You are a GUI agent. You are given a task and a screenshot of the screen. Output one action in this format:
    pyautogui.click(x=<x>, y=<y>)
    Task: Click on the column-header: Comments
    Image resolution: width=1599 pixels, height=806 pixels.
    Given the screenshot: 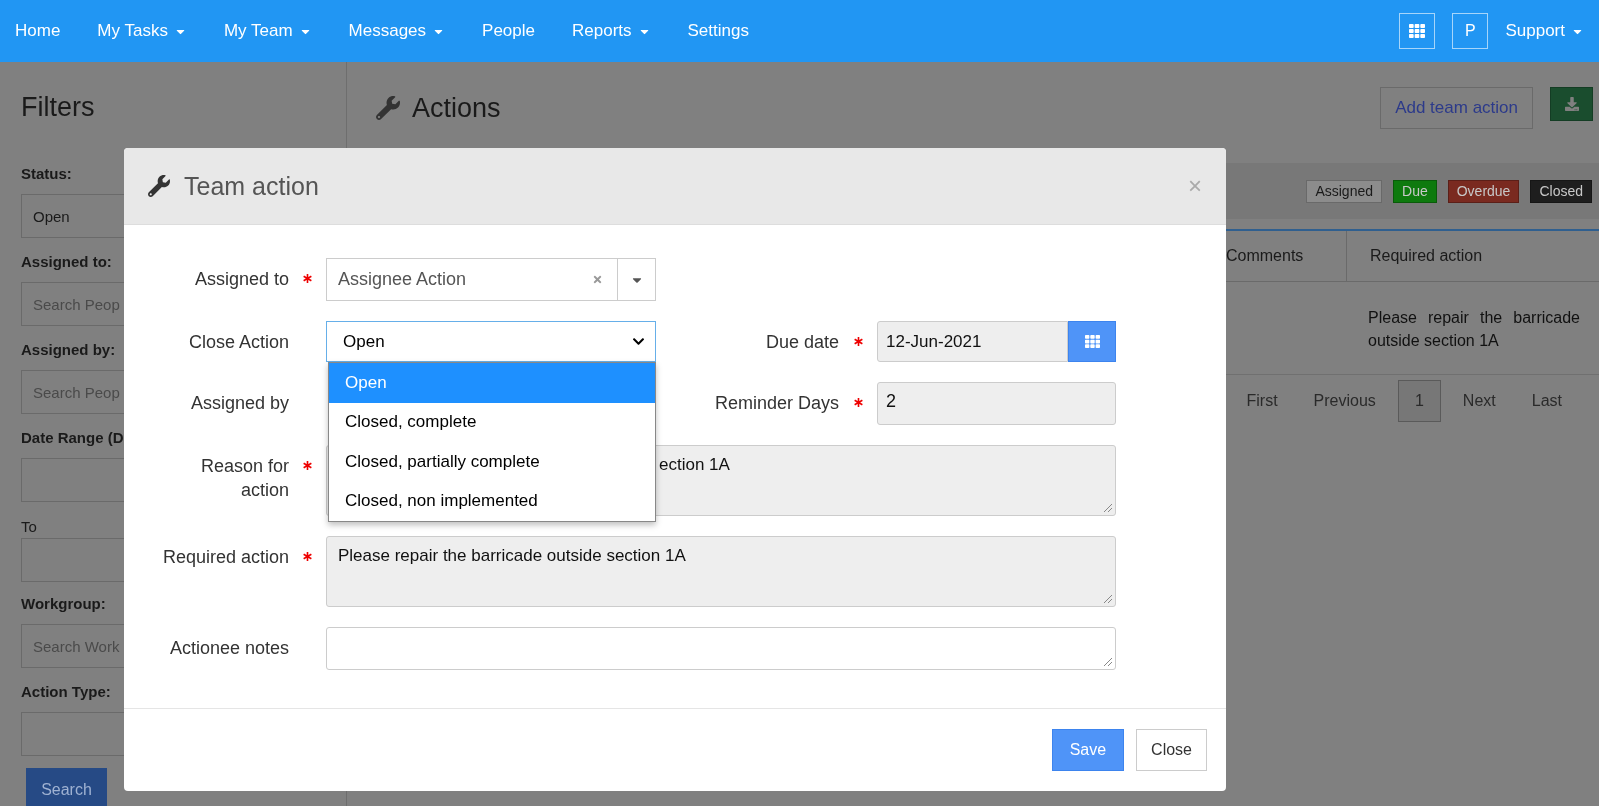 What is the action you would take?
    pyautogui.click(x=1265, y=256)
    